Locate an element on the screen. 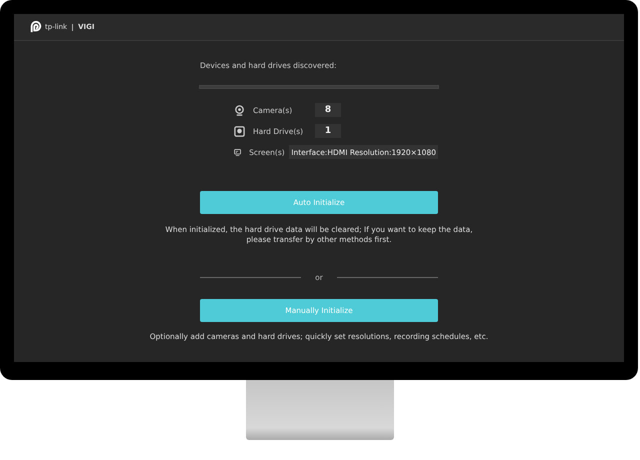 This screenshot has width=640, height=460. monitor-icon is located at coordinates (238, 152).